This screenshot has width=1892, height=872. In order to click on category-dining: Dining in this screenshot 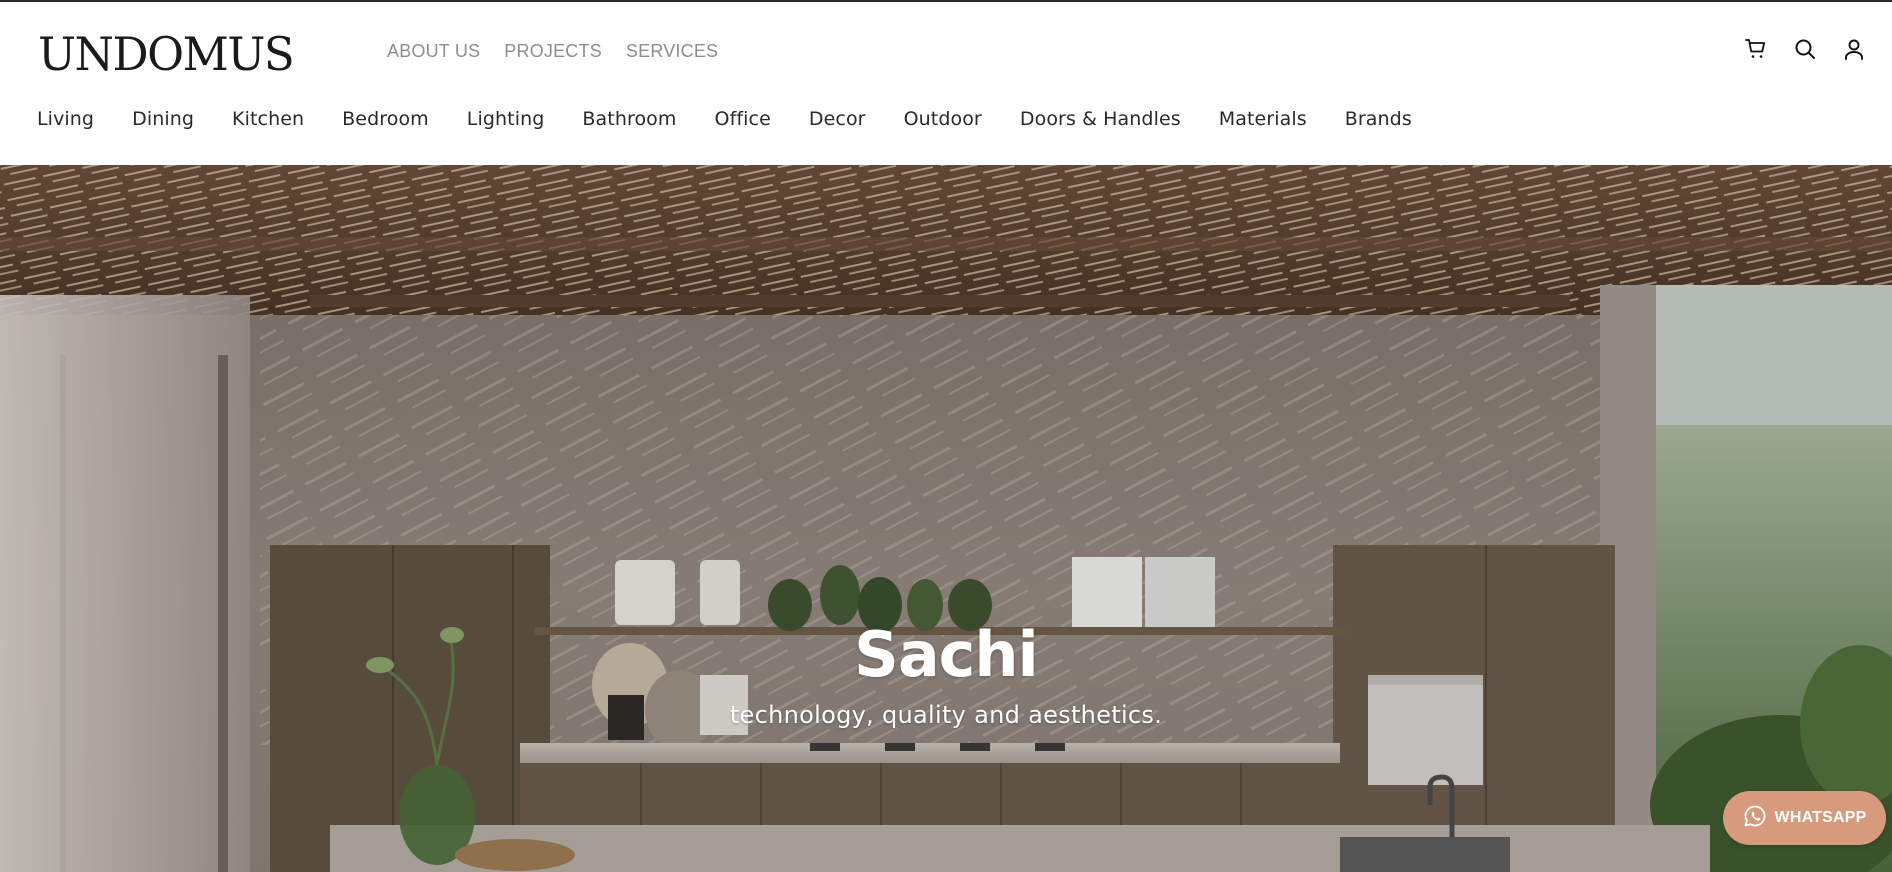, I will do `click(163, 119)`.